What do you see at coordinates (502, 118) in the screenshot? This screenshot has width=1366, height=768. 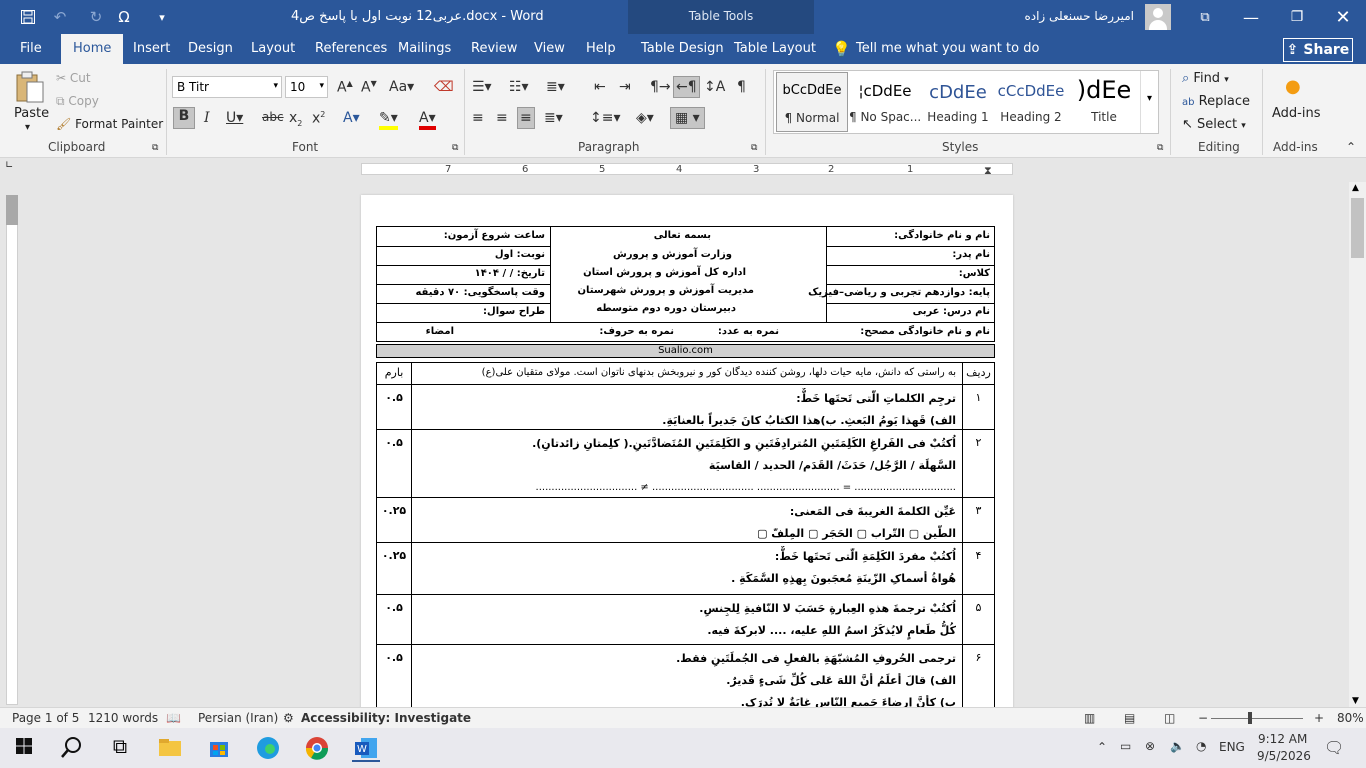 I see `align-center-icon: ≡` at bounding box center [502, 118].